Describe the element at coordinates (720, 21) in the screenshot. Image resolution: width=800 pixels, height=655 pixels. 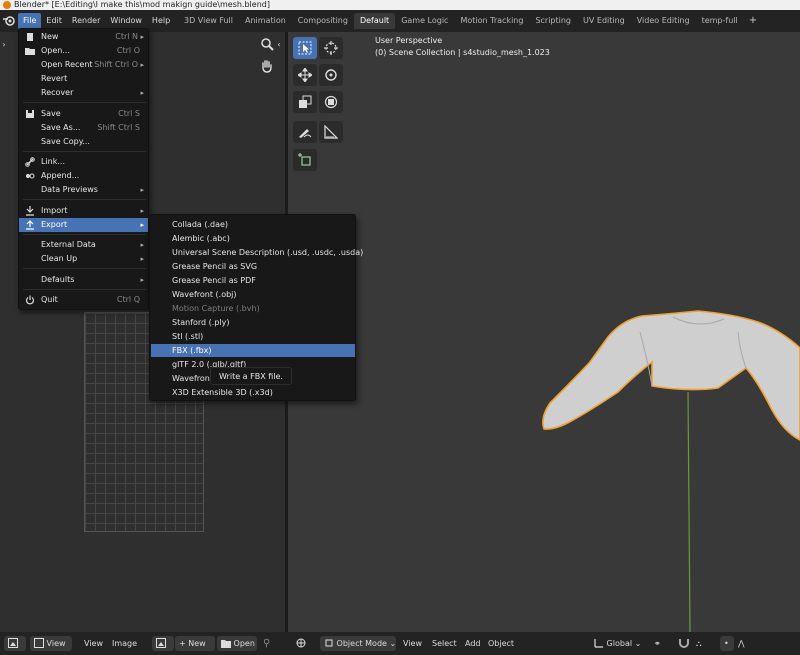
I see `tab-temp-full: temp-full` at that location.